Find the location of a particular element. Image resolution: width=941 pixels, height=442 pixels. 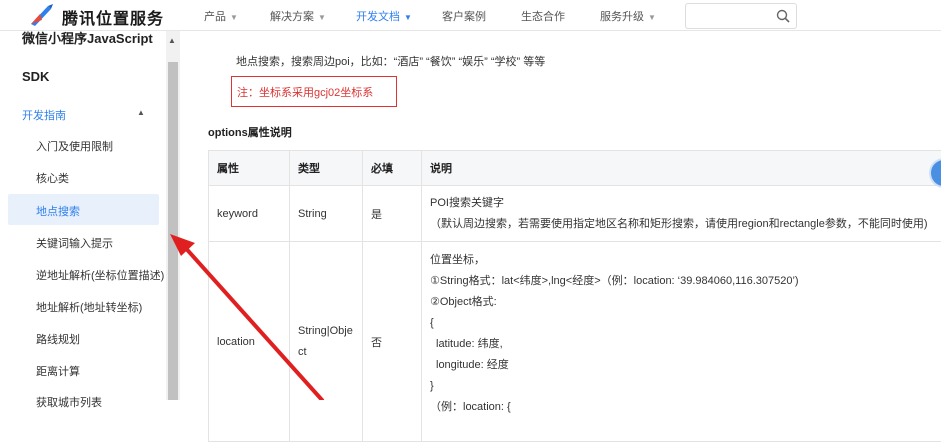

cell-line: String|Obje is located at coordinates (326, 331).